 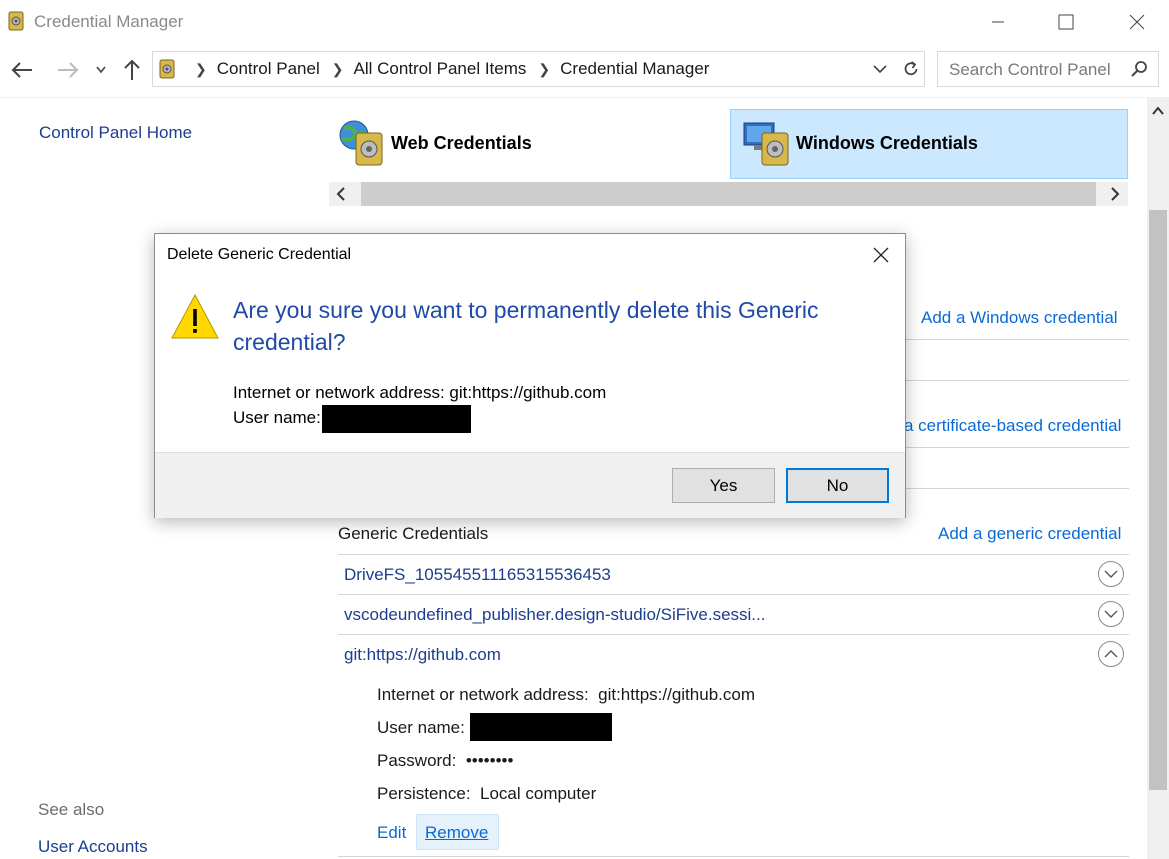 I want to click on credential-item-name: DriveFS_105545511165315536453, so click(x=477, y=575).